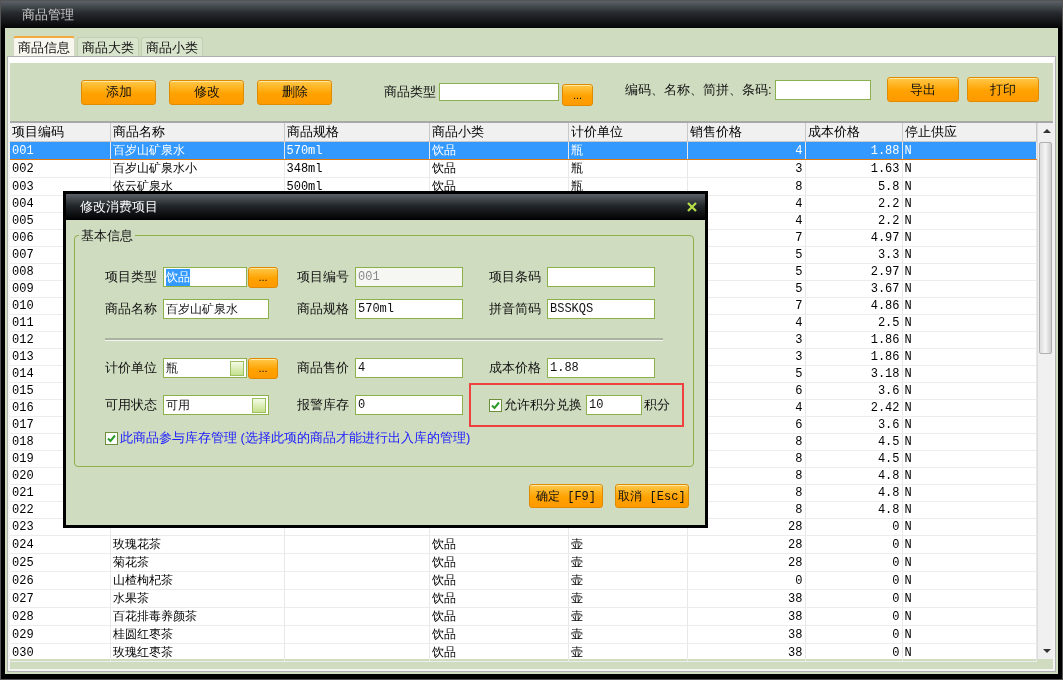  I want to click on table-row: 025 菊花茶 饮品 壶 28 0 N, so click(523, 562).